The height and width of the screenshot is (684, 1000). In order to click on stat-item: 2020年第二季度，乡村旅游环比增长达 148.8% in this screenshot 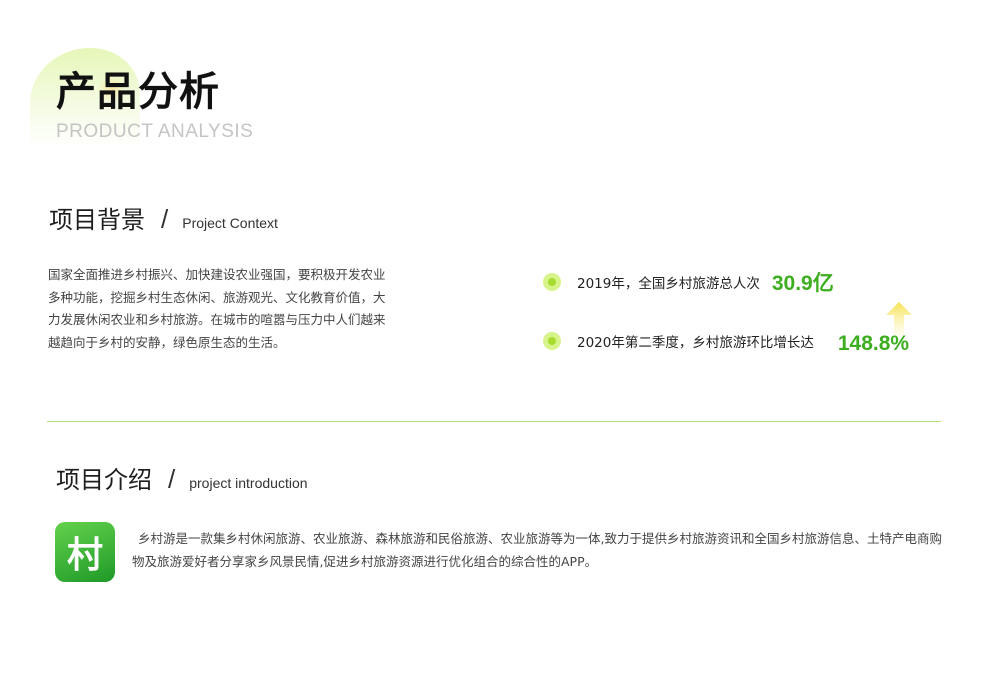, I will do `click(726, 341)`.